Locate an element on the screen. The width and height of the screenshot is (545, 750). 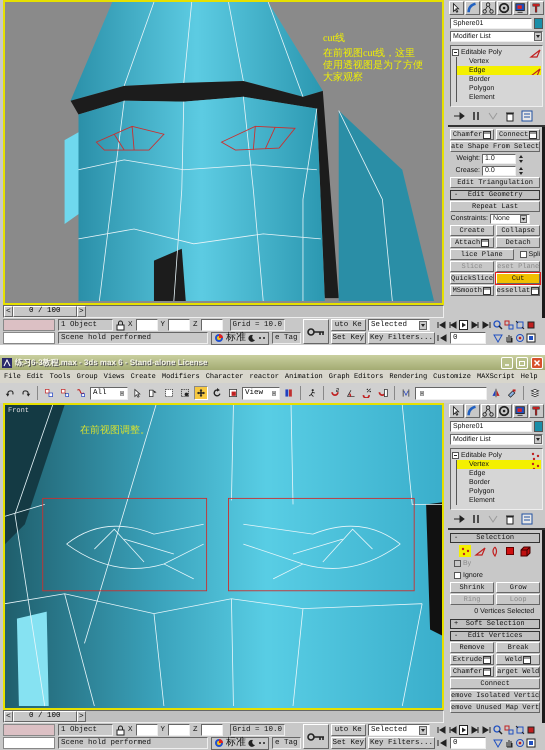
edge-mode-icon is located at coordinates (480, 550).